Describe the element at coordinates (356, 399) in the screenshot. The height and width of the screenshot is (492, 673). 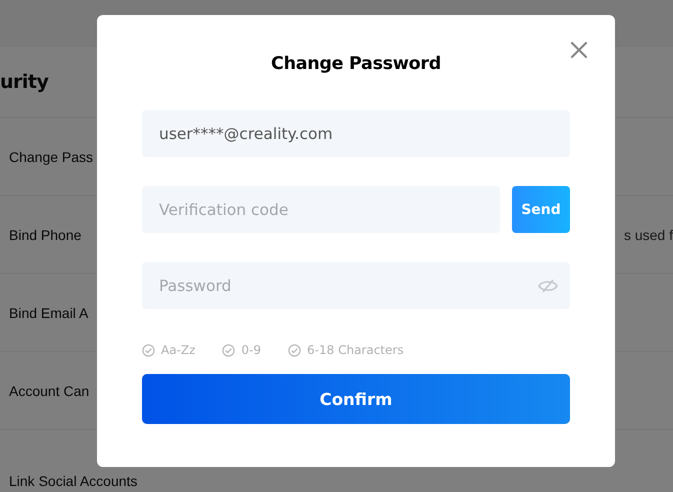
I see `confirm-button: Confirm` at that location.